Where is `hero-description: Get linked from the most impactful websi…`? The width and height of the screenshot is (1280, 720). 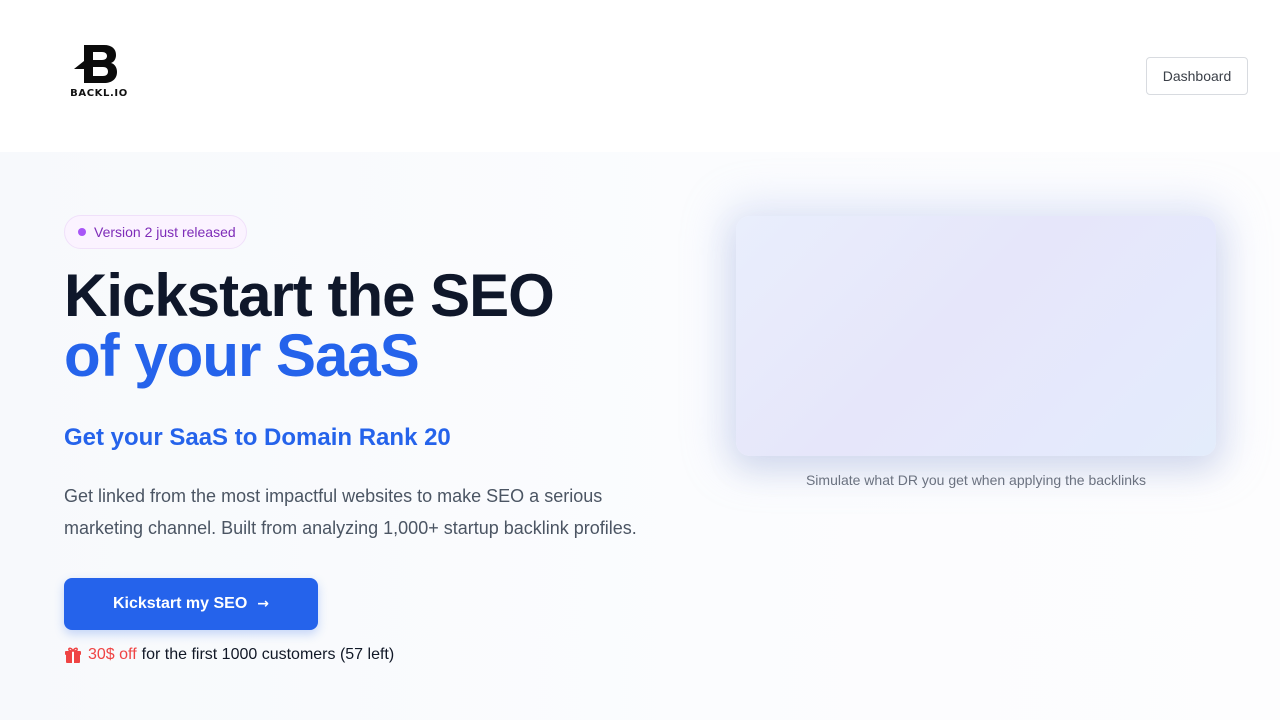 hero-description: Get linked from the most impactful websi… is located at coordinates (350, 512).